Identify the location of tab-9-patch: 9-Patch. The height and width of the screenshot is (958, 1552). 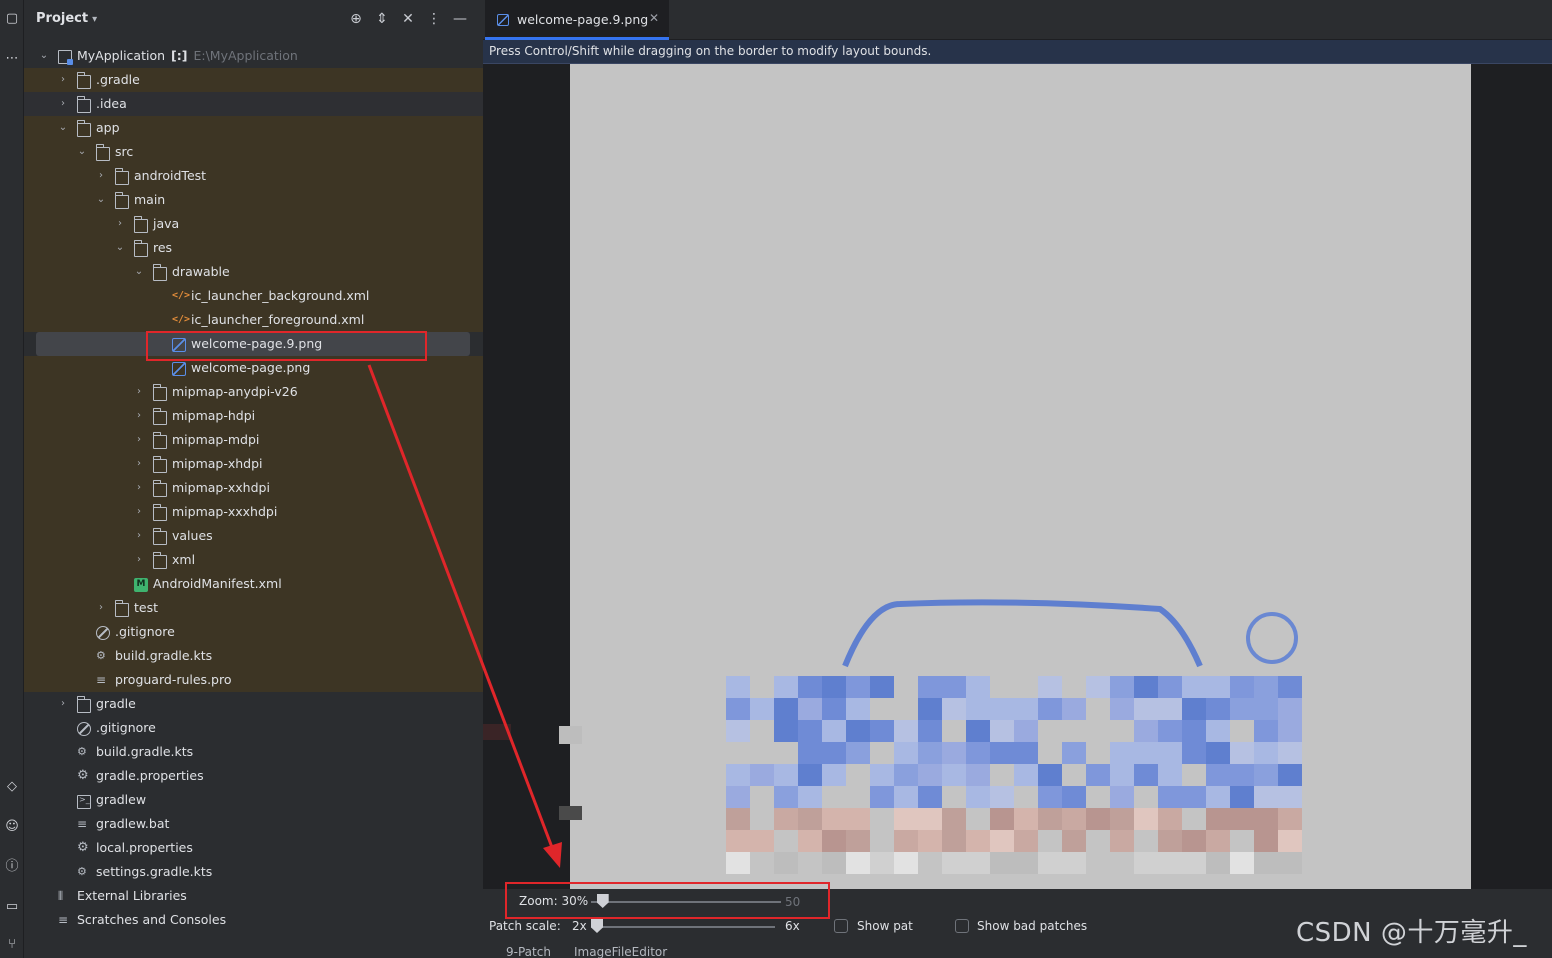
(528, 951).